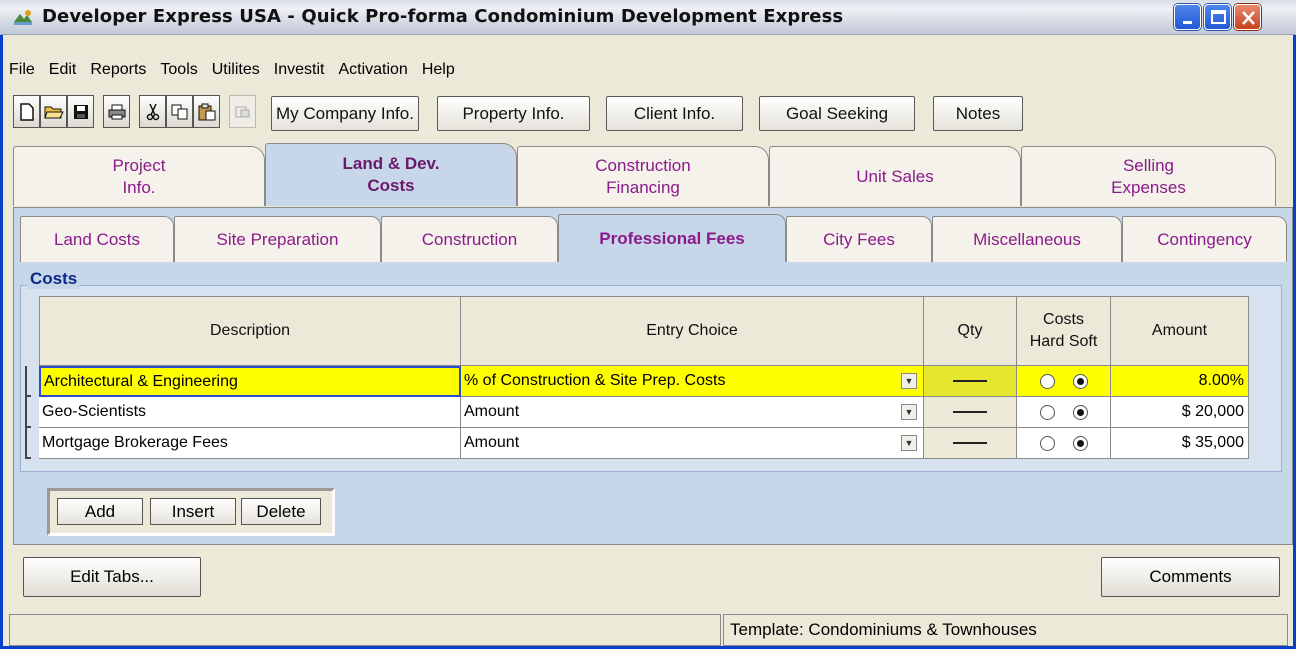  Describe the element at coordinates (193, 511) in the screenshot. I see `insert-row-button: Insert` at that location.